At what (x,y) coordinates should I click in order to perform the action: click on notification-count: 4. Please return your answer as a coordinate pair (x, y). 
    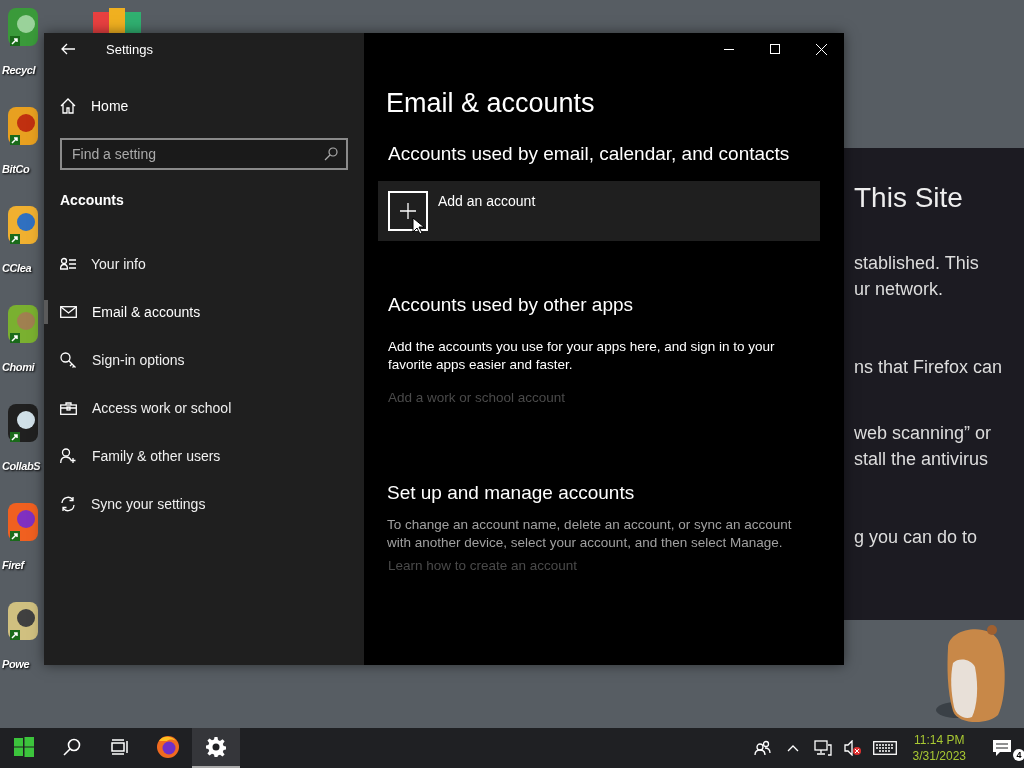
    Looking at the image, I should click on (1018, 755).